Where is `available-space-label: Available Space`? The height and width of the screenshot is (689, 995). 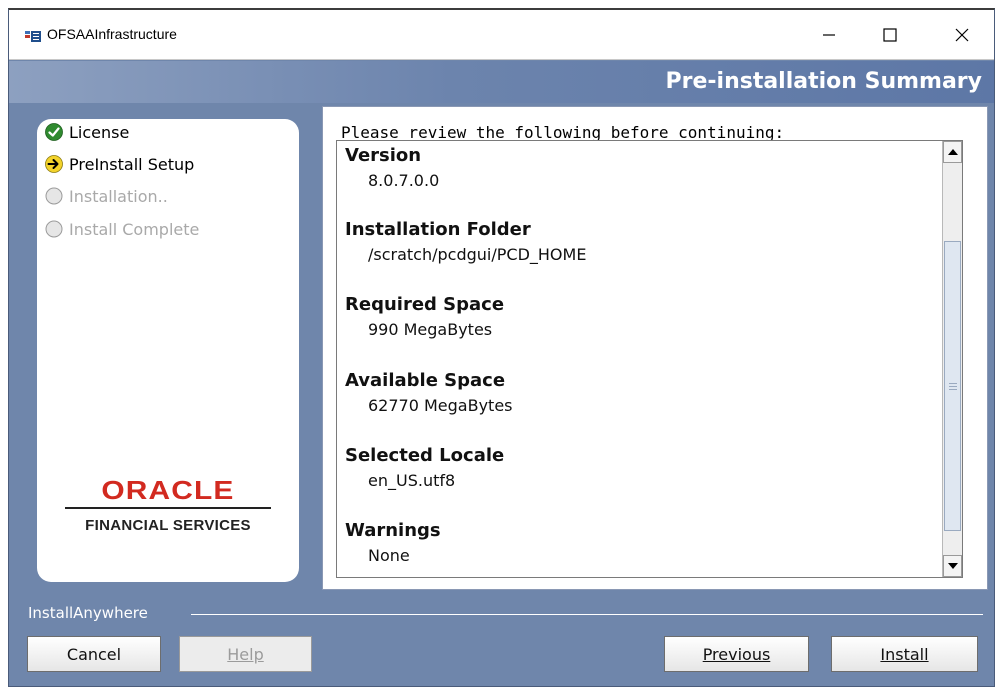
available-space-label: Available Space is located at coordinates (425, 380).